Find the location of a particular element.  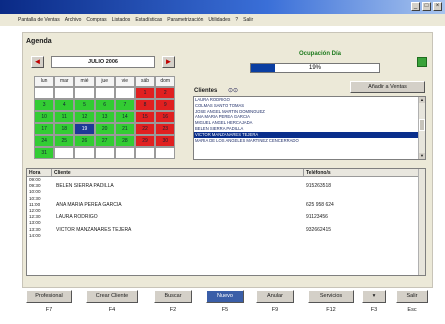

weekday-sun: dom is located at coordinates (165, 81).